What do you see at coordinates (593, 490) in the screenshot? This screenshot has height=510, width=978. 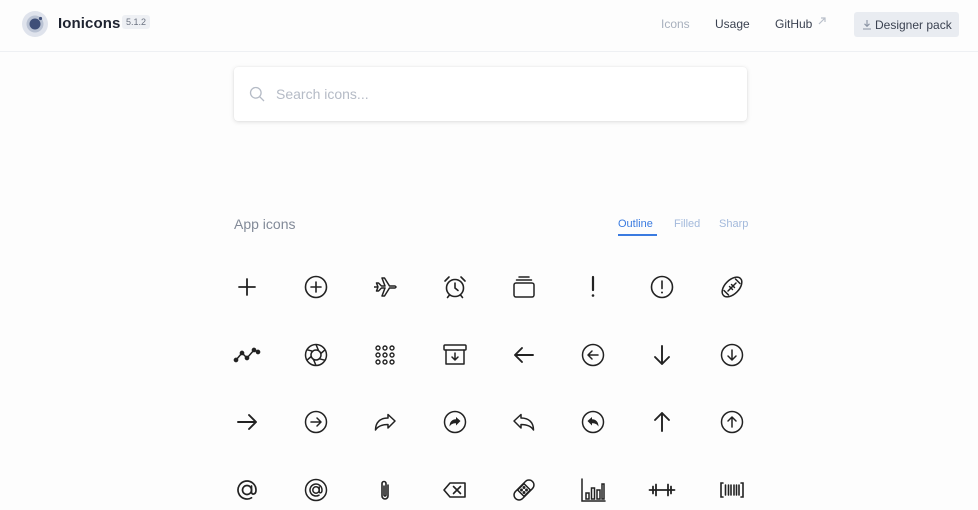 I see `bar-chart-icon` at bounding box center [593, 490].